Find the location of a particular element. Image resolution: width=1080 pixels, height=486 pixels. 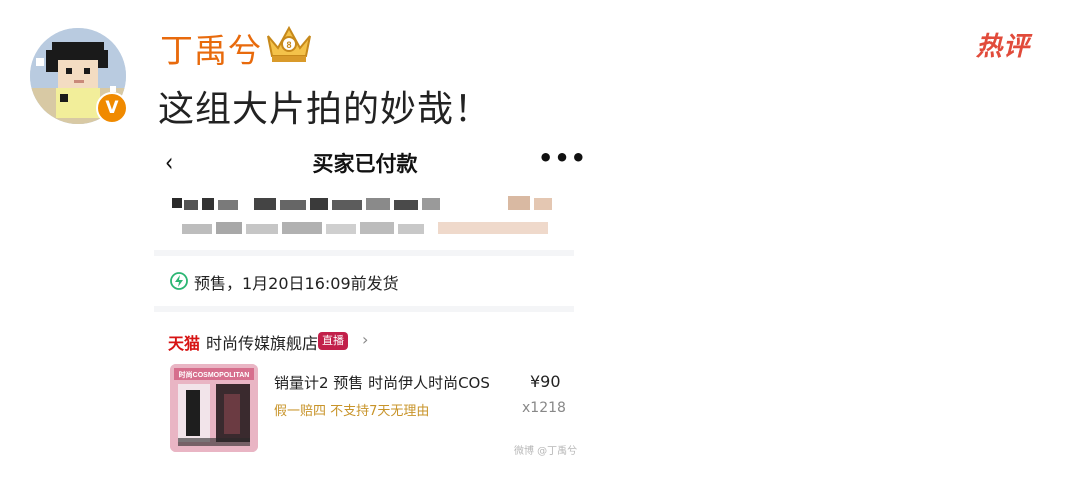

watermark: 微博 @丁禹兮 is located at coordinates (546, 451).